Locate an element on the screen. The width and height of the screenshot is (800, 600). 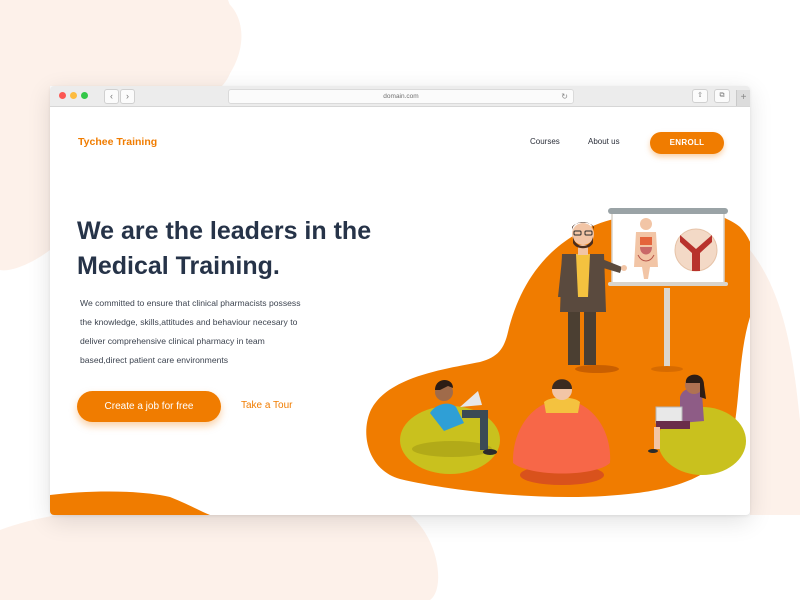
nav-courses: Courses is located at coordinates (545, 141).